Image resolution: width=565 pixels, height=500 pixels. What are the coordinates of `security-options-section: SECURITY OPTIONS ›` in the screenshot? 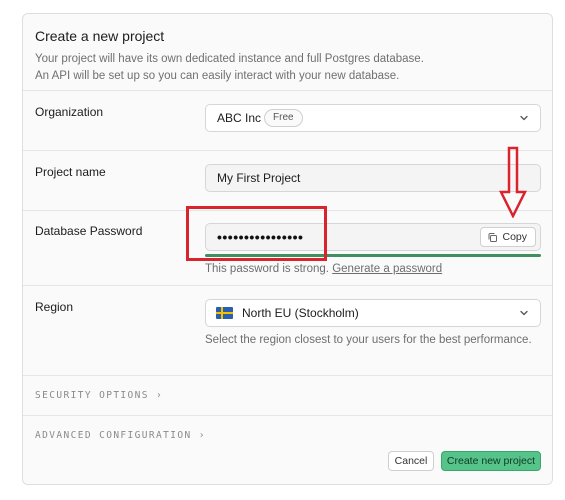 It's located at (287, 396).